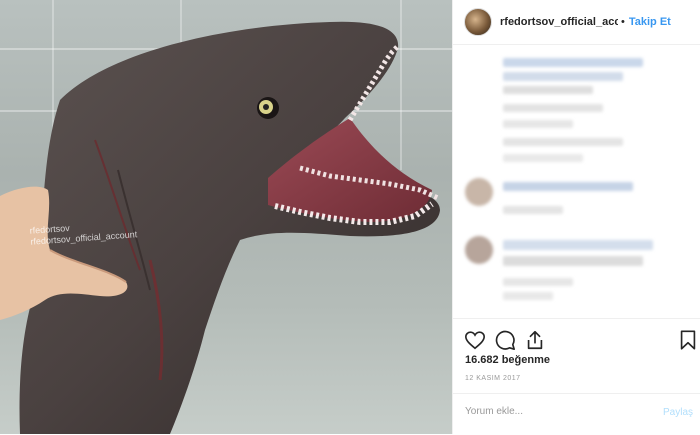 The width and height of the screenshot is (700, 435). Describe the element at coordinates (650, 22) in the screenshot. I see `follow-button: Takip Et` at that location.